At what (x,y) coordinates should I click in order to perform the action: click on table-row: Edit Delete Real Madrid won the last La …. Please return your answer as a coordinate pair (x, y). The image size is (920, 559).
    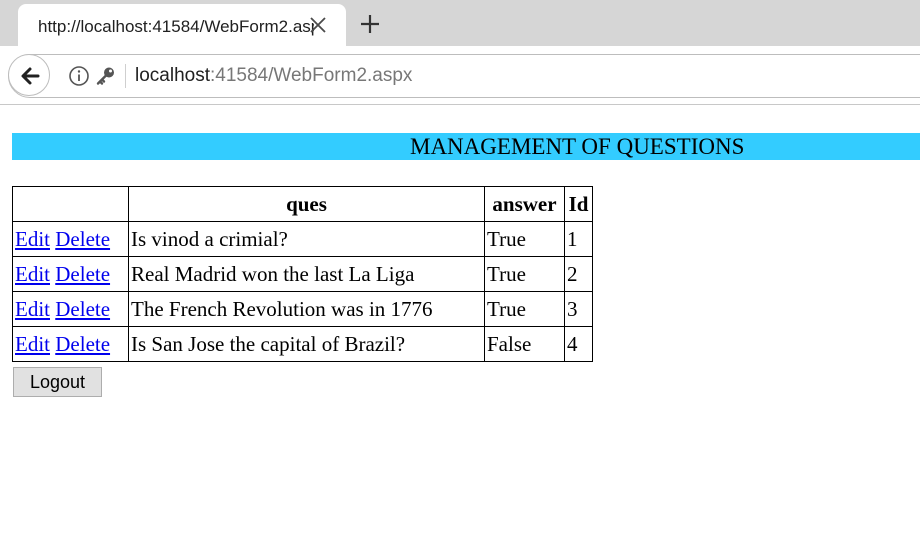
    Looking at the image, I should click on (302, 274).